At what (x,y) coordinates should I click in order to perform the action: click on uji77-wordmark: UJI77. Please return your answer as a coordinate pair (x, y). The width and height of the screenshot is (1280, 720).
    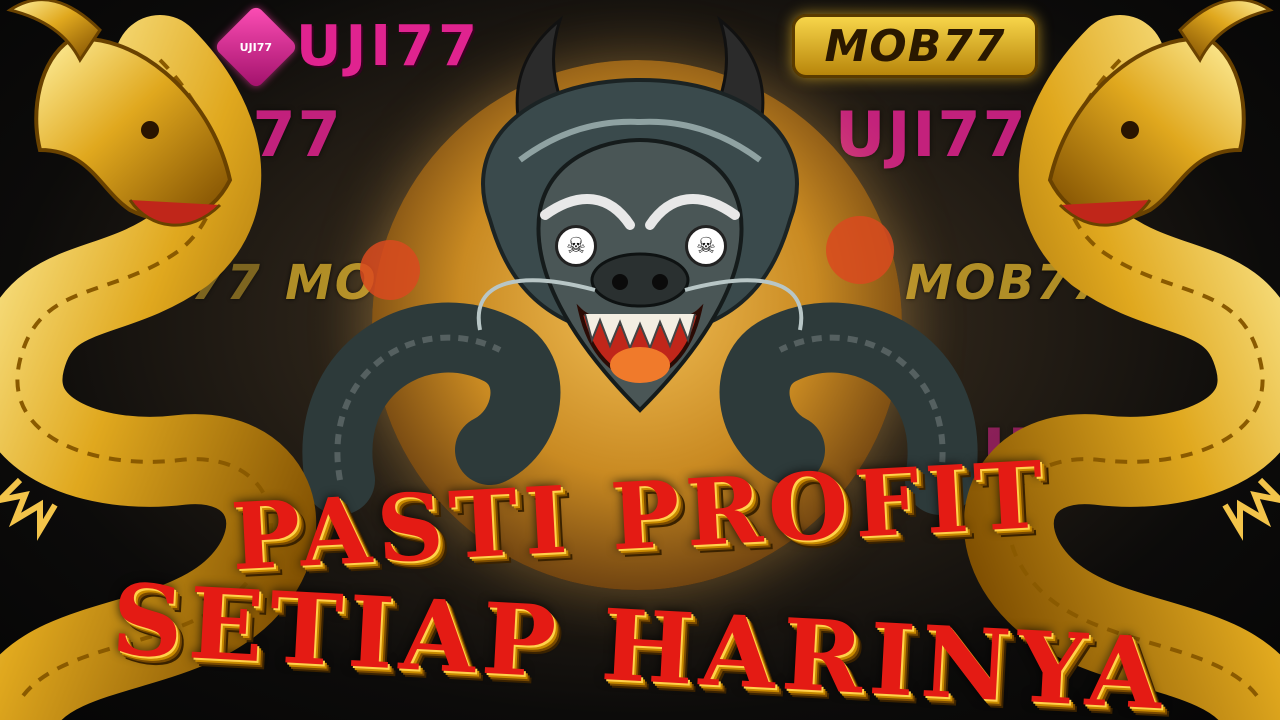
    Looking at the image, I should click on (389, 46).